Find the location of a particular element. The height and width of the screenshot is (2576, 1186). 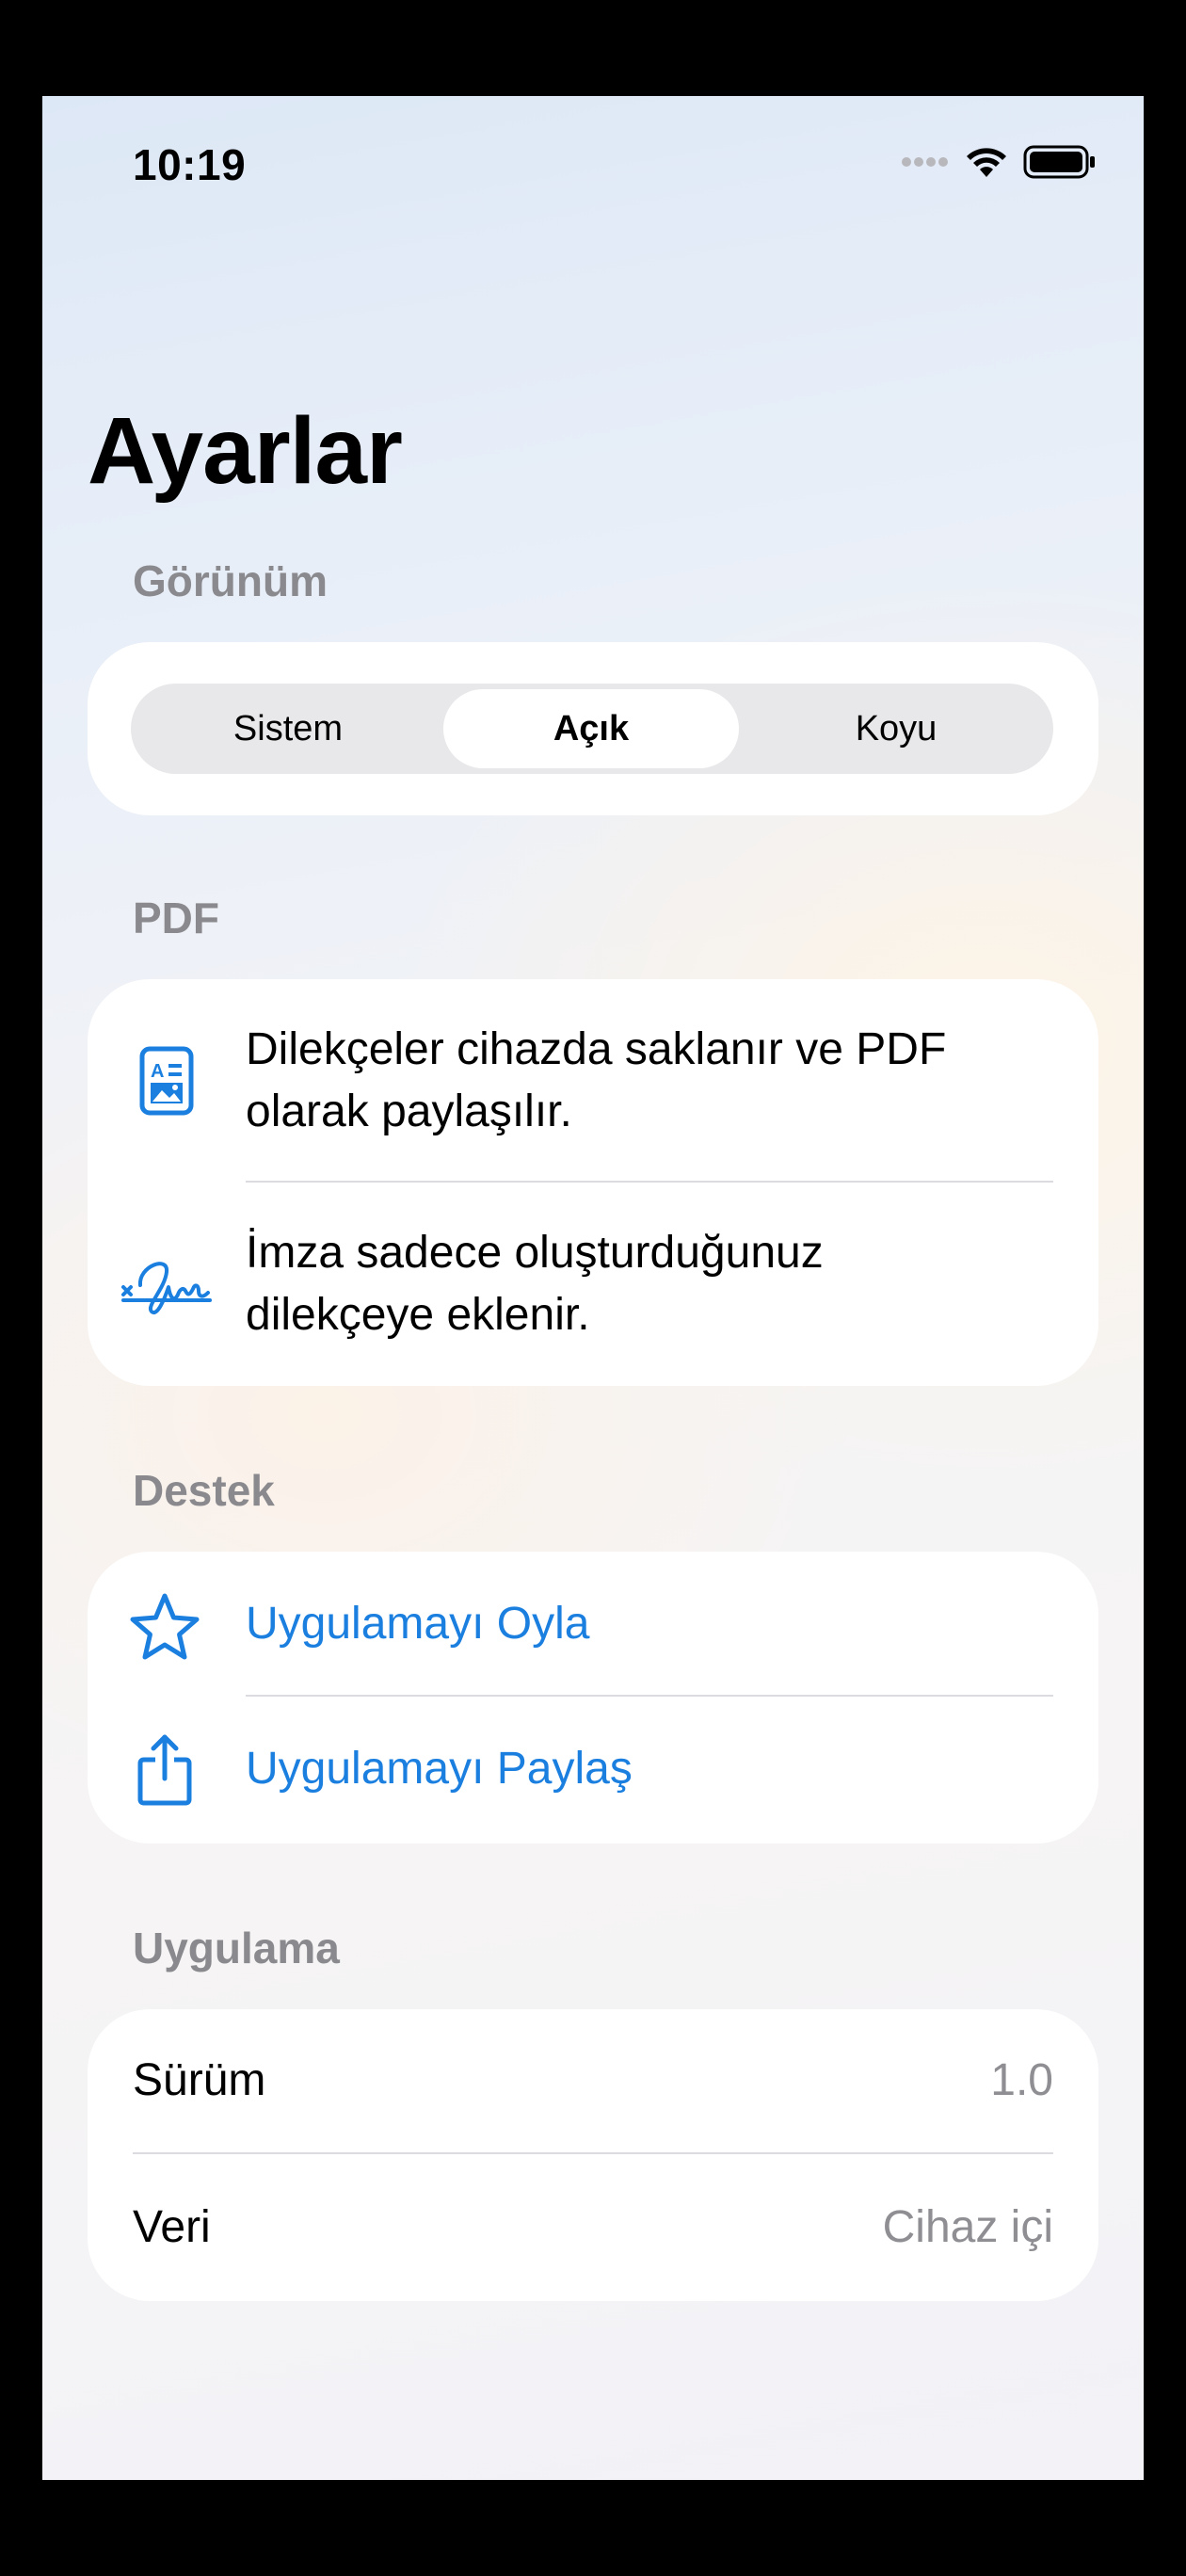

star-icon is located at coordinates (164, 1627).